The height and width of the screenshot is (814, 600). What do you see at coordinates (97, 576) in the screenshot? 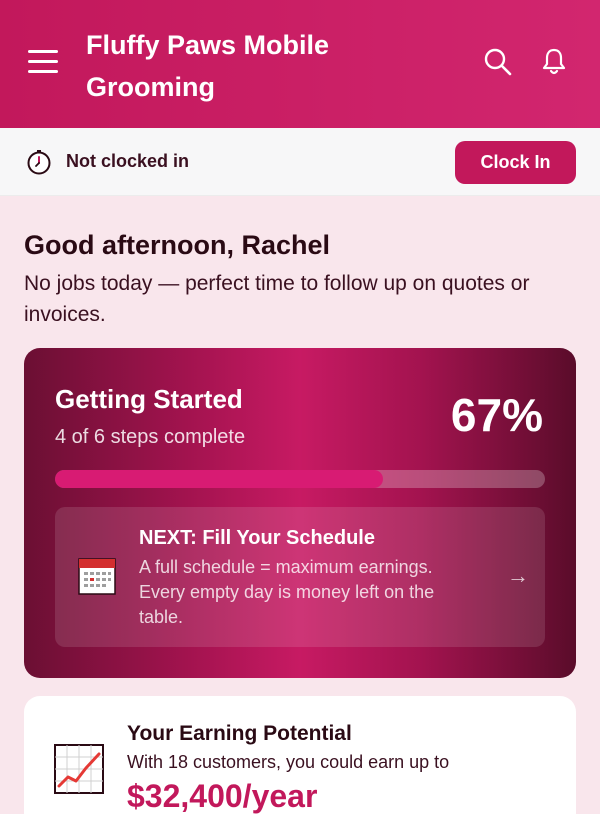
I see `calendar-icon` at bounding box center [97, 576].